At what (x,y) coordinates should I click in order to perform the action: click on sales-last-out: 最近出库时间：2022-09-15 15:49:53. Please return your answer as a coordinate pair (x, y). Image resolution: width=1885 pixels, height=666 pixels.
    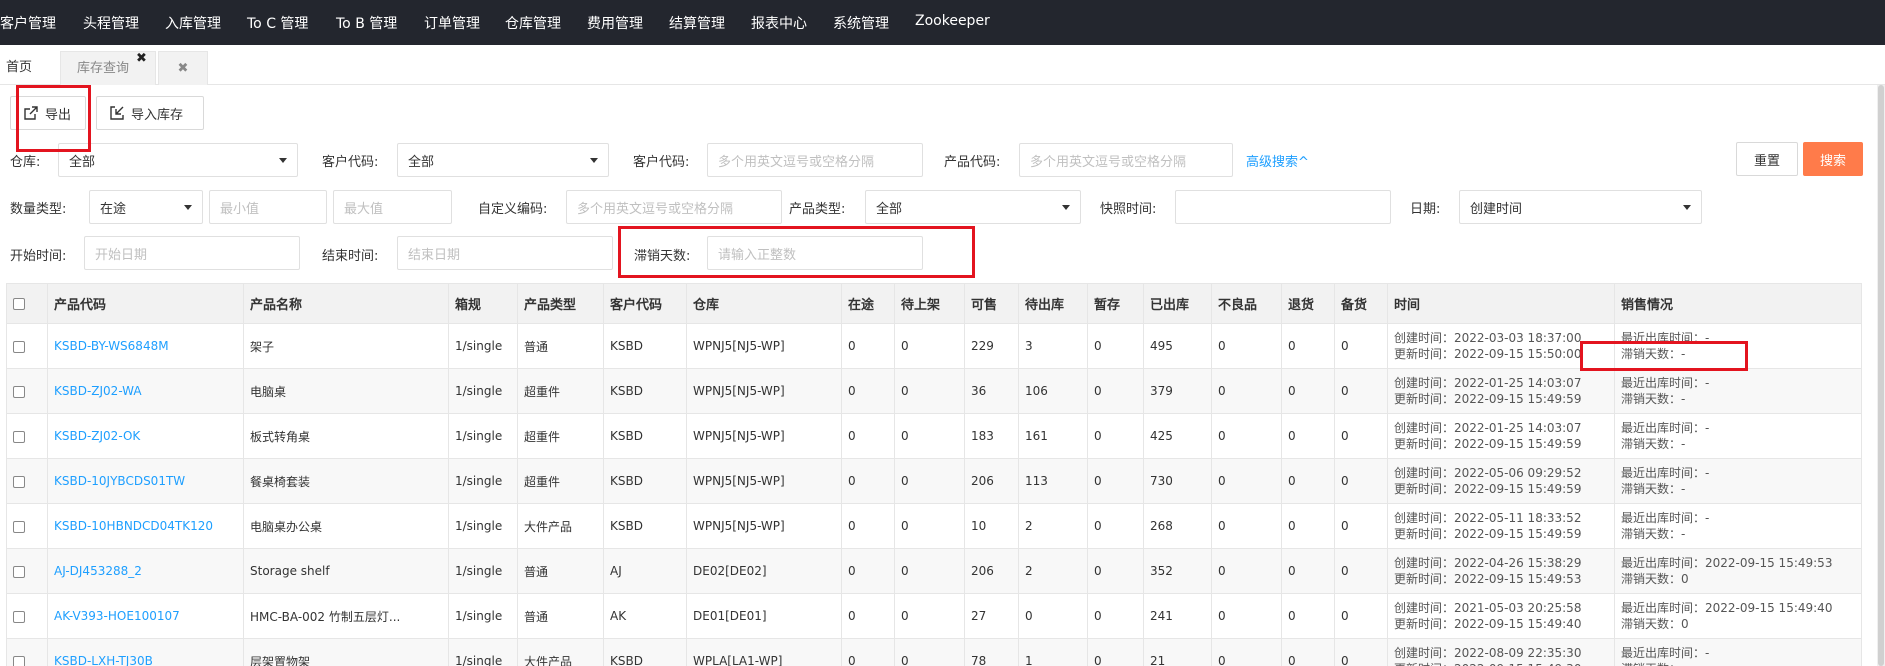
    Looking at the image, I should click on (1727, 563).